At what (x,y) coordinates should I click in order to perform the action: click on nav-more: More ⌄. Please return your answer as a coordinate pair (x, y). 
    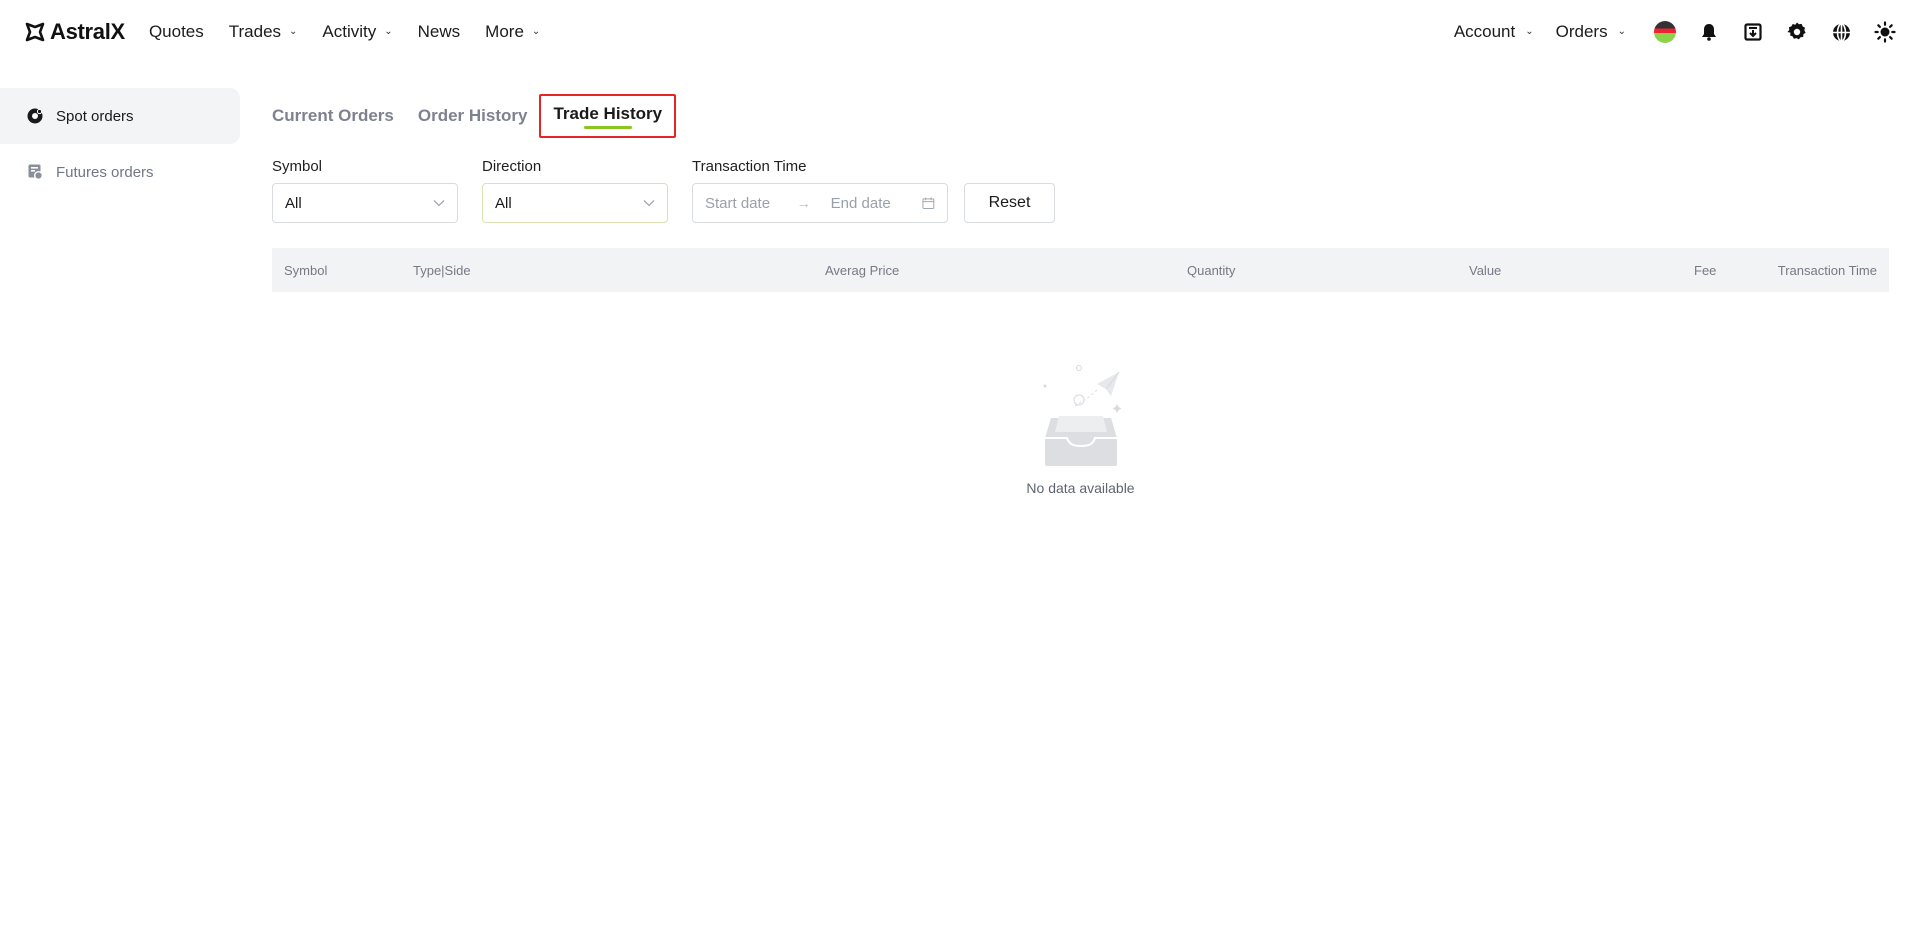
    Looking at the image, I should click on (512, 32).